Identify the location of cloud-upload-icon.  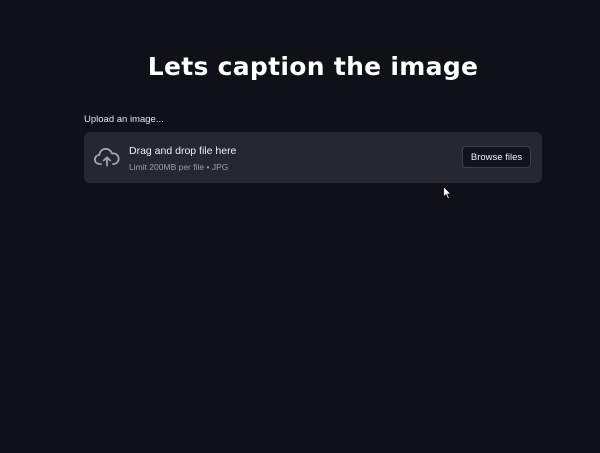
(107, 157).